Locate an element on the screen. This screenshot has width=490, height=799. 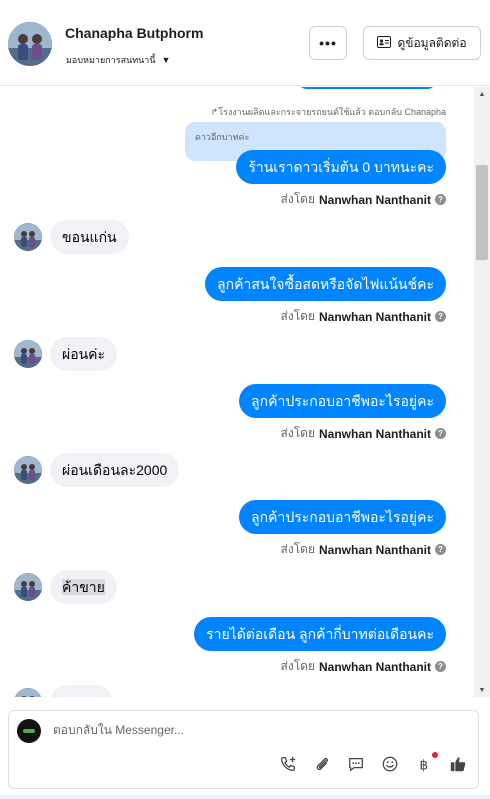
message-row-incoming: 15000 is located at coordinates (63, 691).